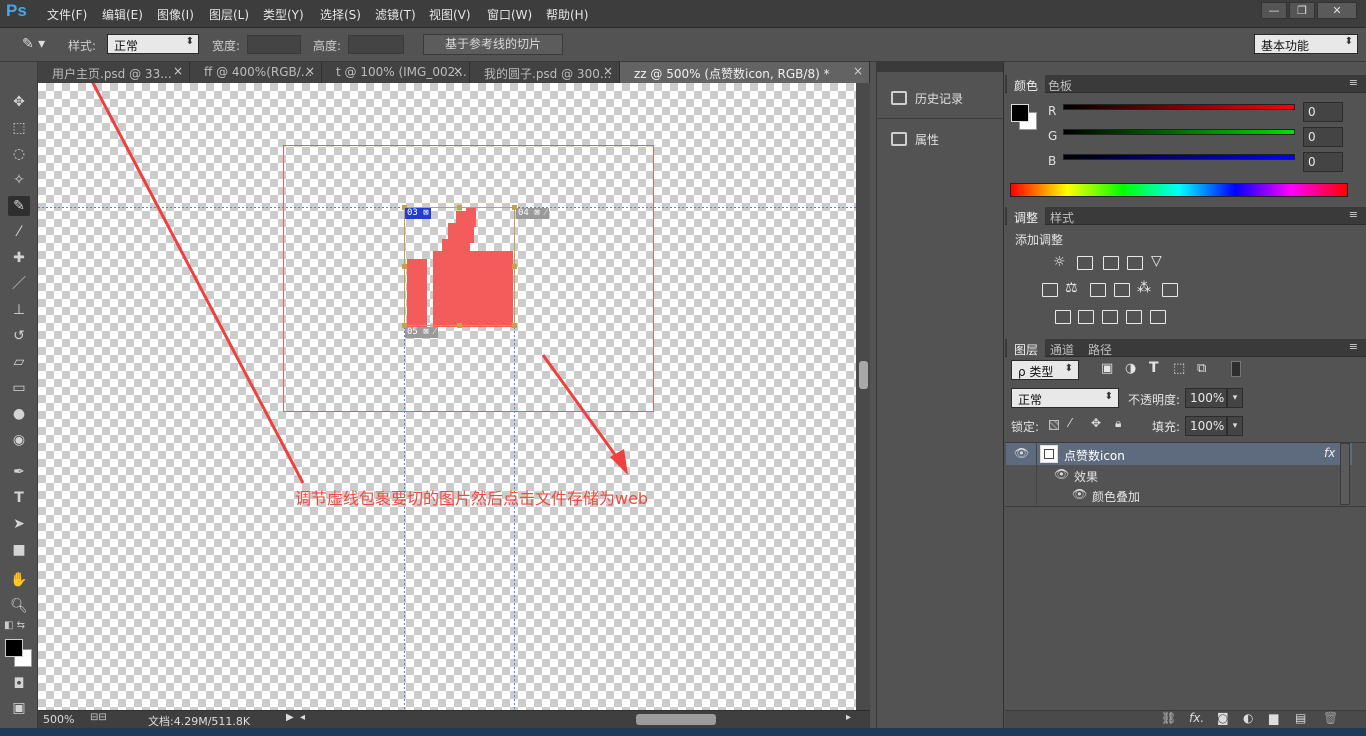 The width and height of the screenshot is (1366, 736). What do you see at coordinates (395, 14) in the screenshot?
I see `menu-filter: 滤镜(T)` at bounding box center [395, 14].